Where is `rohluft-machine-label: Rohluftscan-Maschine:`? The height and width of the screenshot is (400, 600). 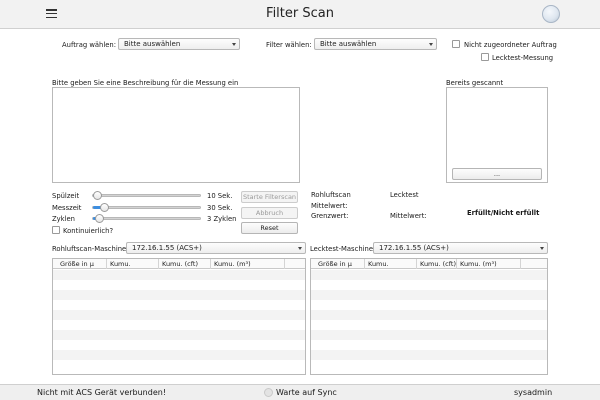 rohluft-machine-label: Rohluftscan-Maschine: is located at coordinates (90, 249).